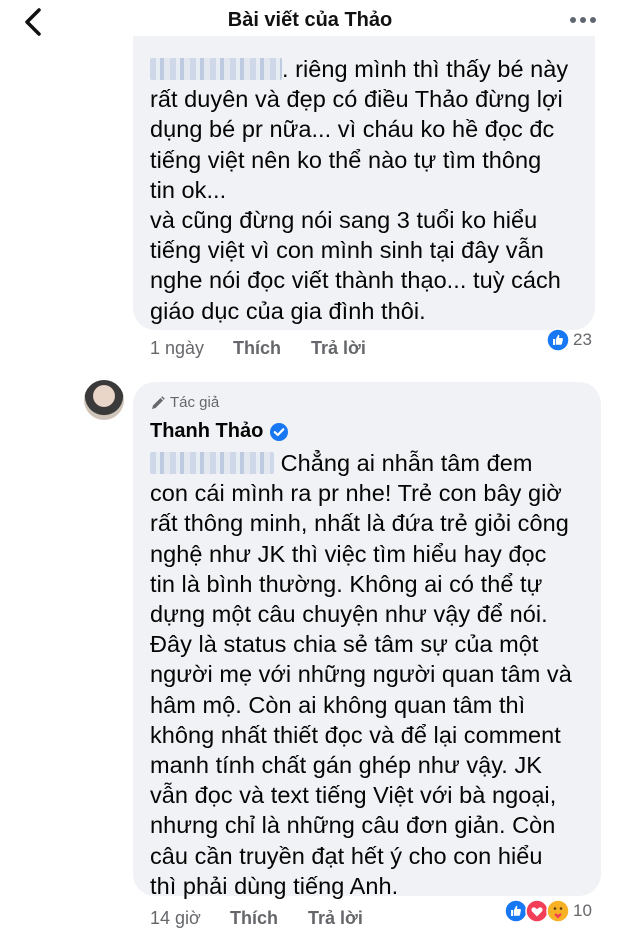  I want to click on care-reaction-icon, so click(558, 911).